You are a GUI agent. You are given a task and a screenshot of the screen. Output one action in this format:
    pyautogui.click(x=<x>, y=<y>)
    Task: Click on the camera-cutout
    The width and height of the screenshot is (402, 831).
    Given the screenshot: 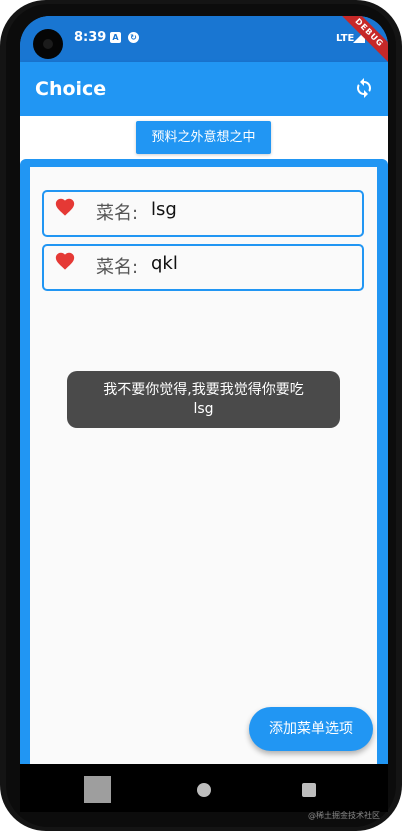 What is the action you would take?
    pyautogui.click(x=48, y=44)
    